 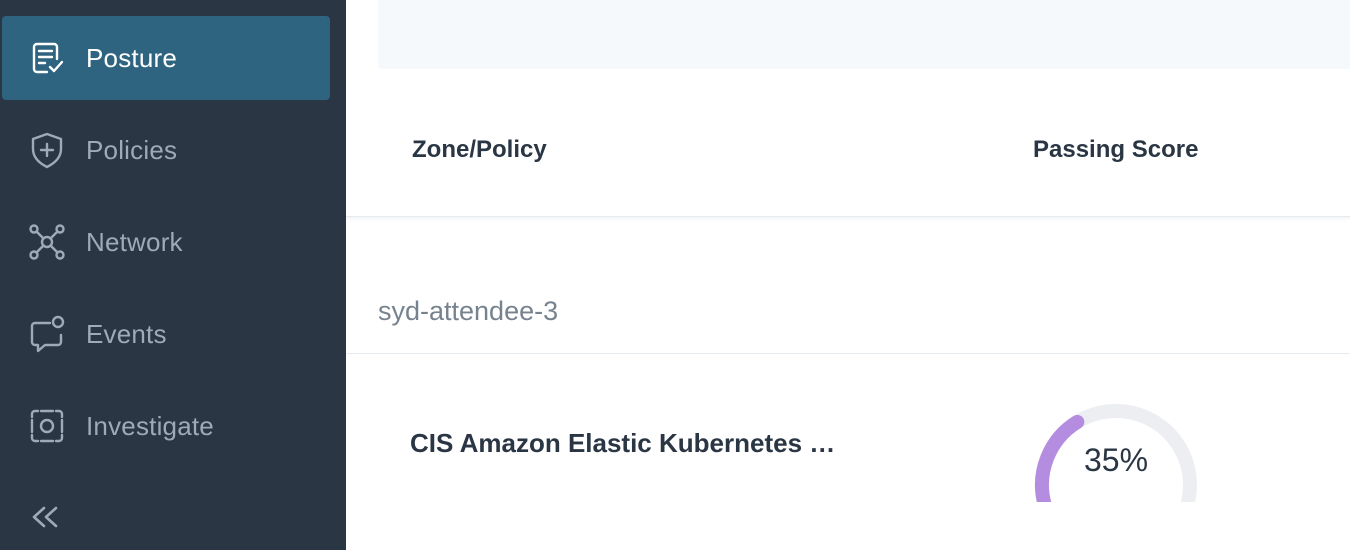 I want to click on sidebar-item-investigate: Investigate, so click(x=166, y=426).